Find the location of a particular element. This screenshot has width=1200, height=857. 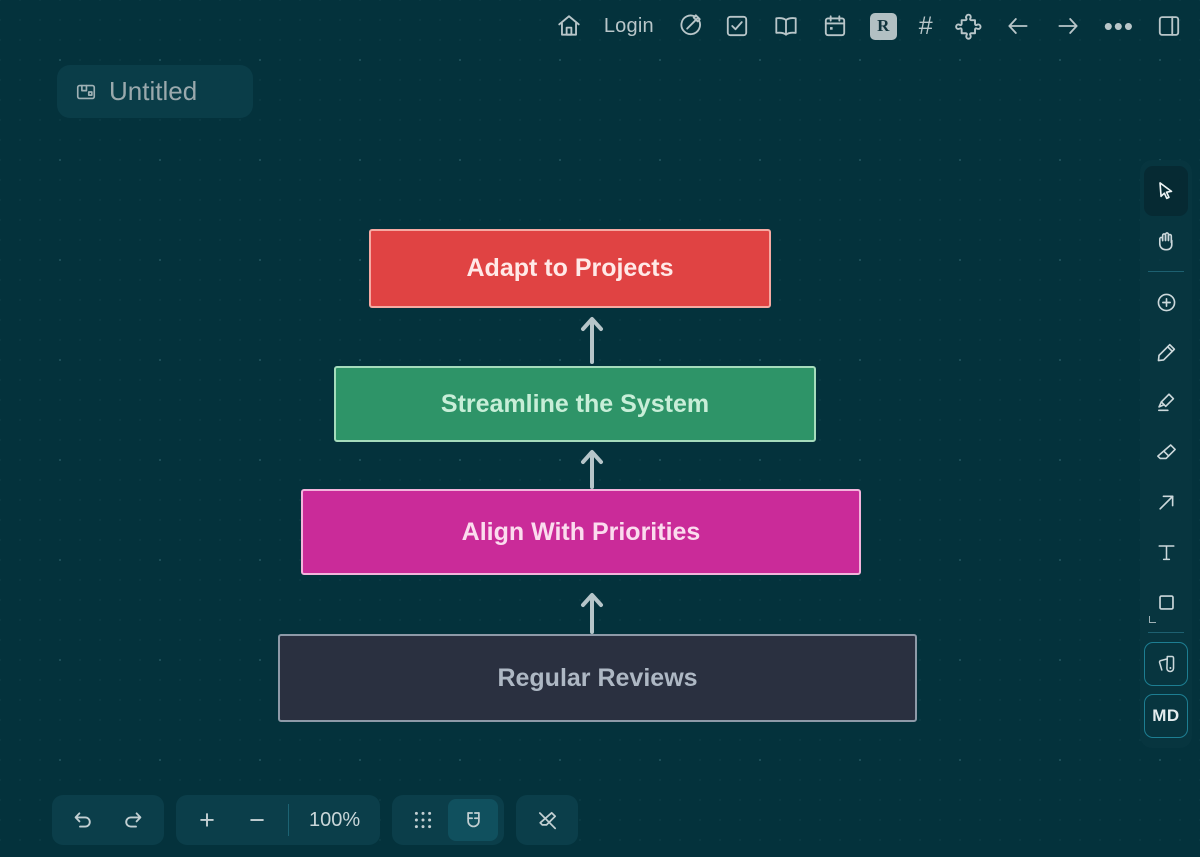

zoom-group: + − 100% is located at coordinates (278, 820).